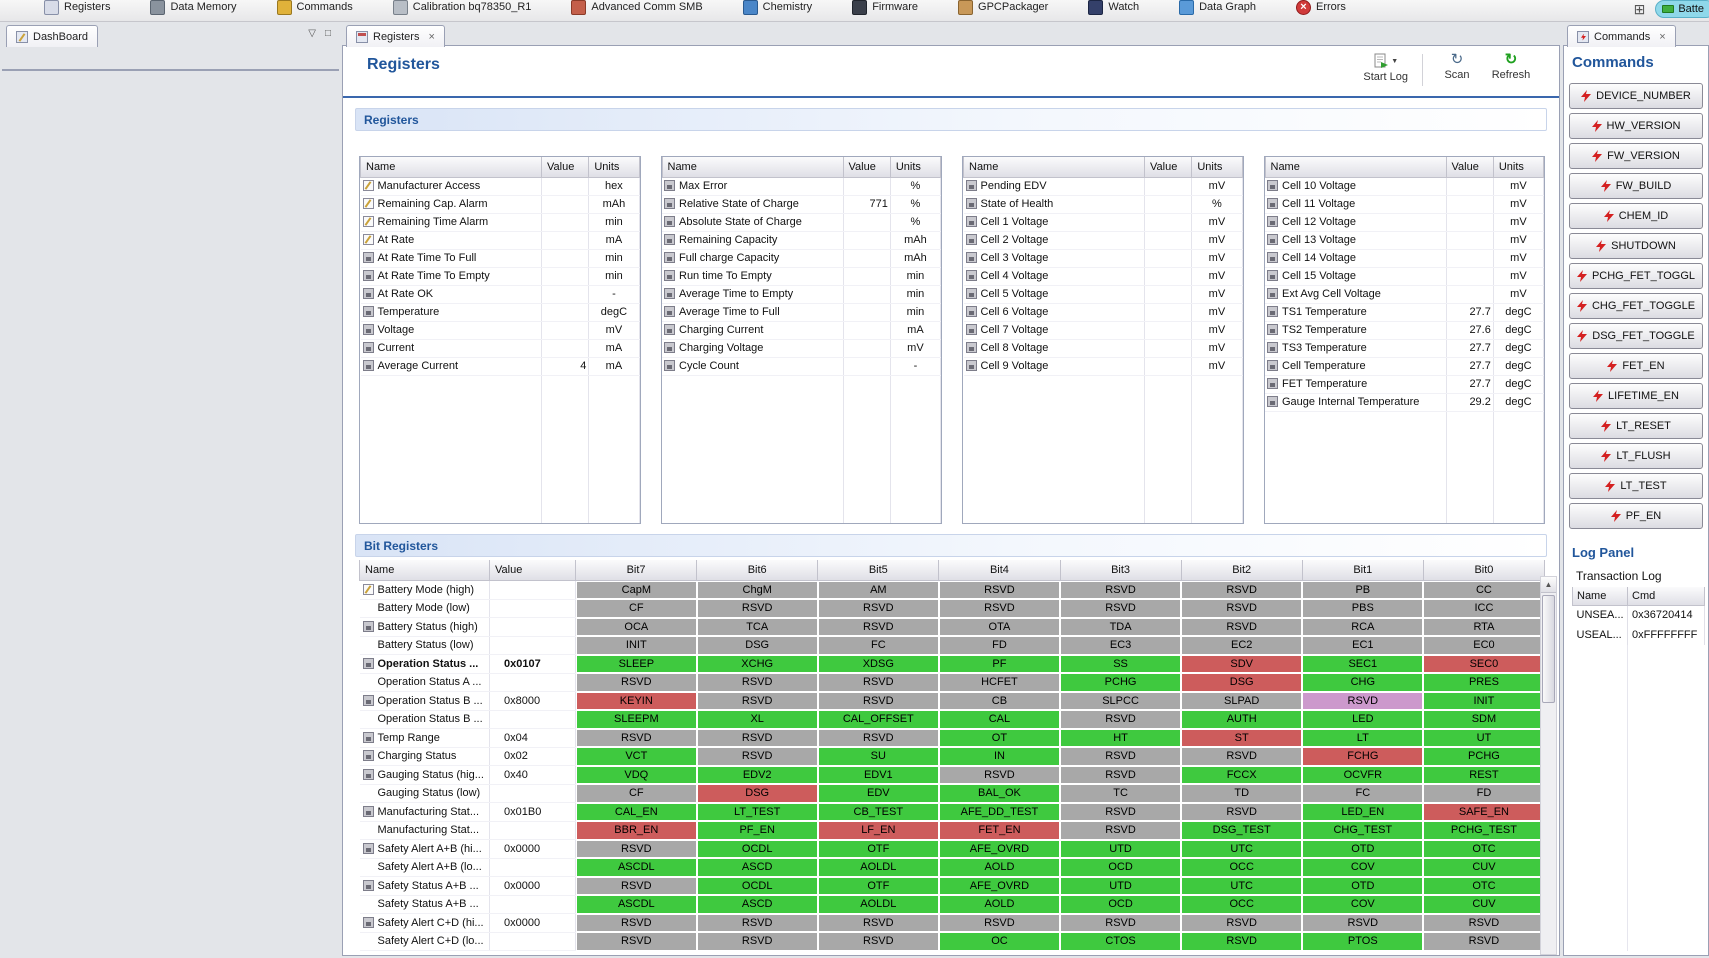  What do you see at coordinates (1362, 701) in the screenshot?
I see `bit-cell-purple: RSVD` at bounding box center [1362, 701].